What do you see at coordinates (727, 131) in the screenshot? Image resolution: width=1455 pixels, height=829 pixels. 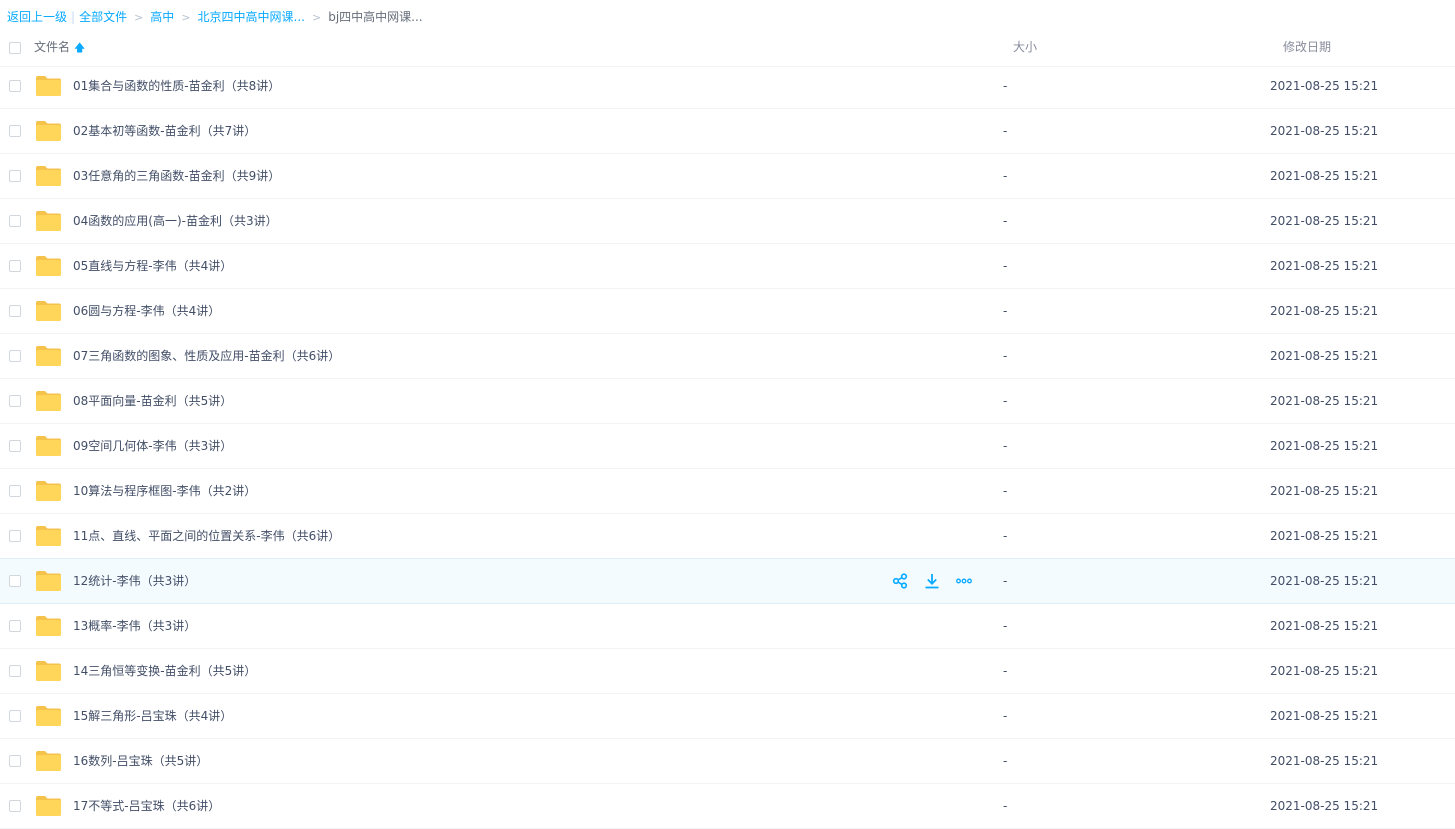 I see `file-row: 02基本初等函数-苗金利（共7讲） - 2021-08-25 15:21` at bounding box center [727, 131].